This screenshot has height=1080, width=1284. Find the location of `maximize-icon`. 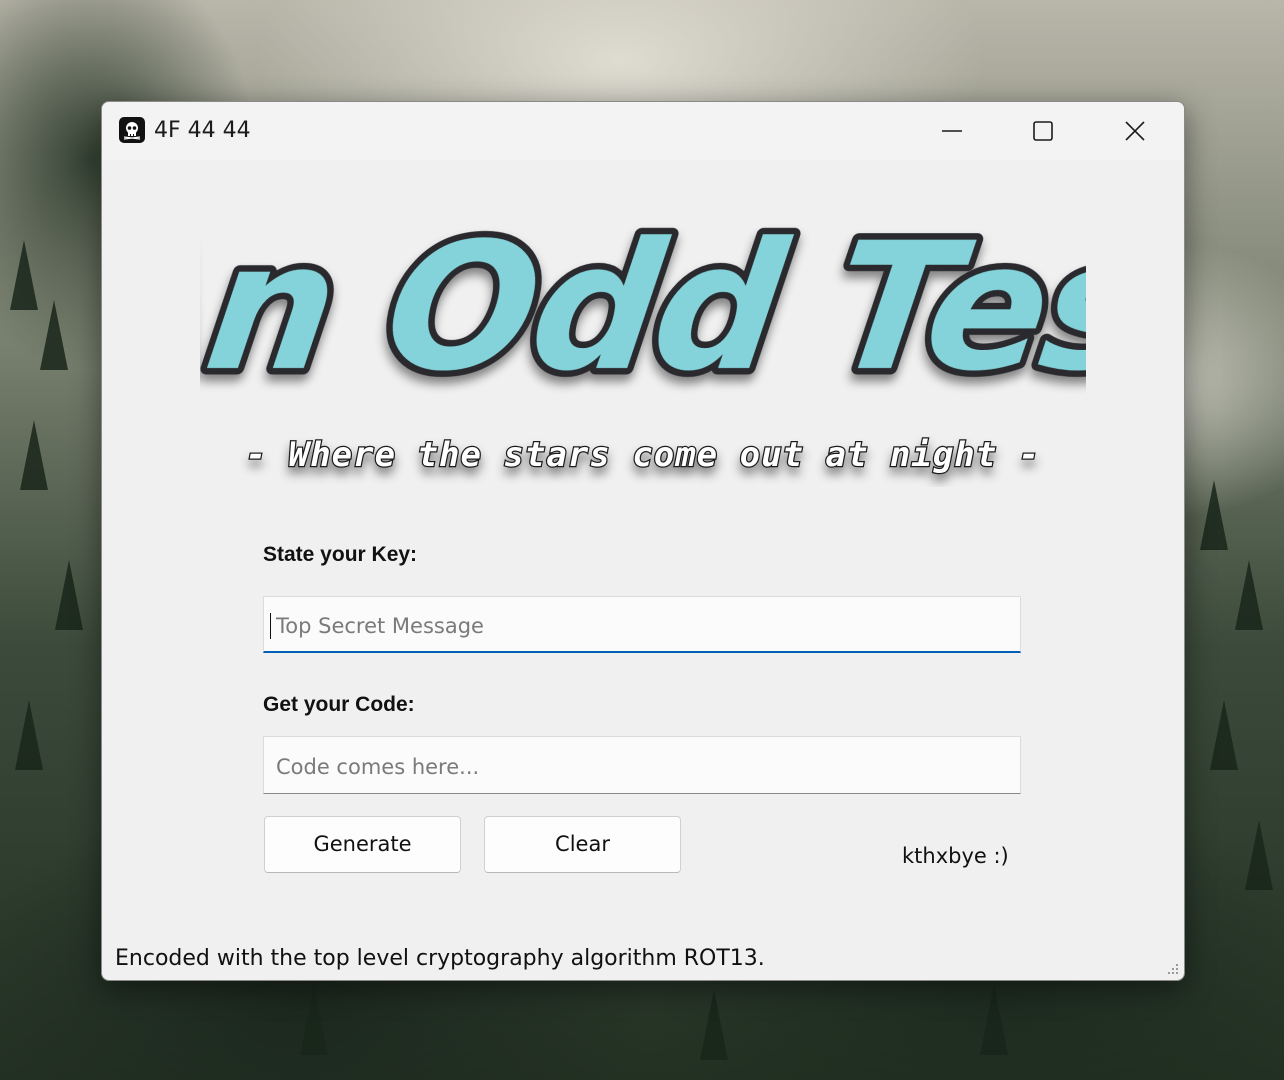

maximize-icon is located at coordinates (1043, 131).